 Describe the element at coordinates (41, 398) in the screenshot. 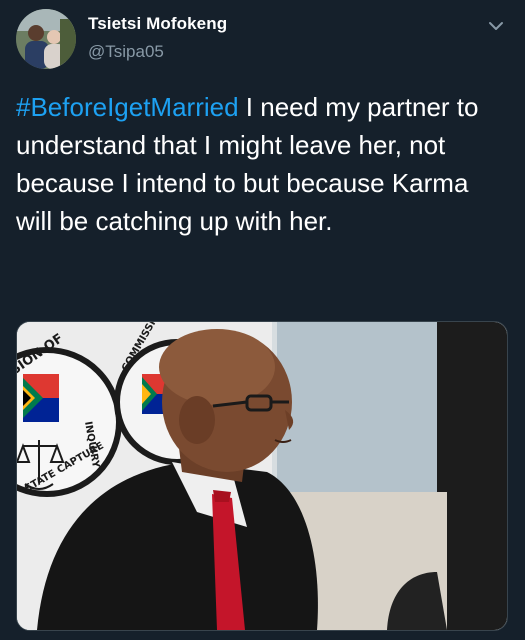

I see `flag-icon` at that location.